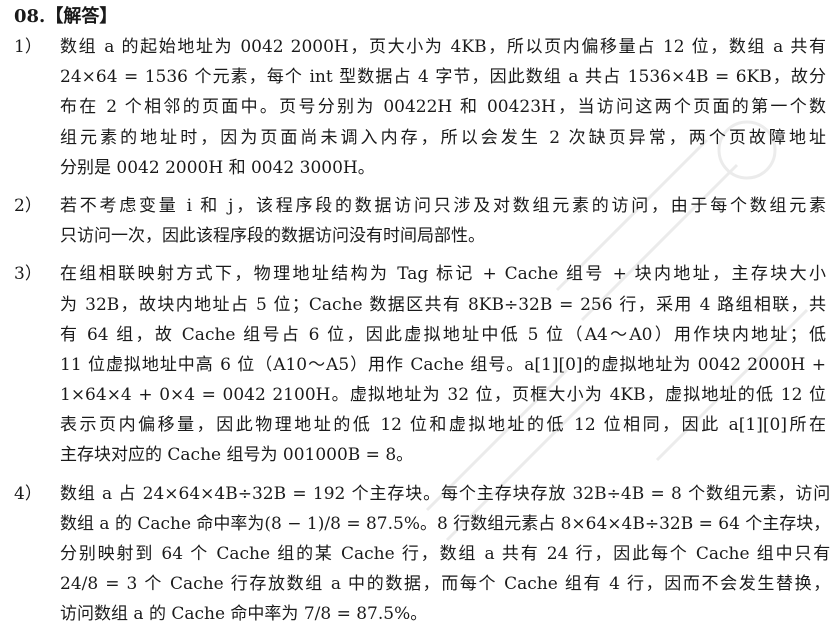  I want to click on text-line: 分别是 0042 2000H 和 0042 3000H。, so click(217, 167).